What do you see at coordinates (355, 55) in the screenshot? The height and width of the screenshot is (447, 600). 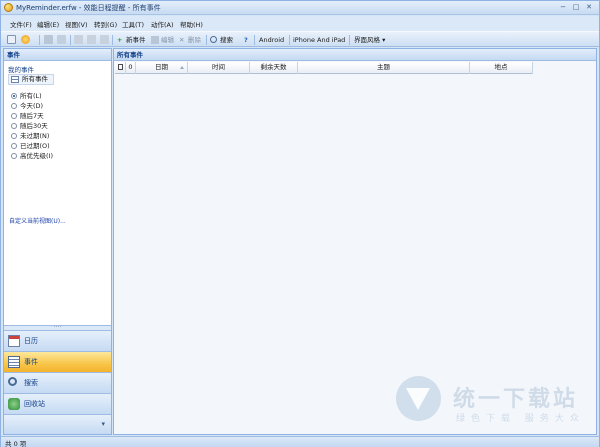 I see `main-pane-header: 所有事件` at bounding box center [355, 55].